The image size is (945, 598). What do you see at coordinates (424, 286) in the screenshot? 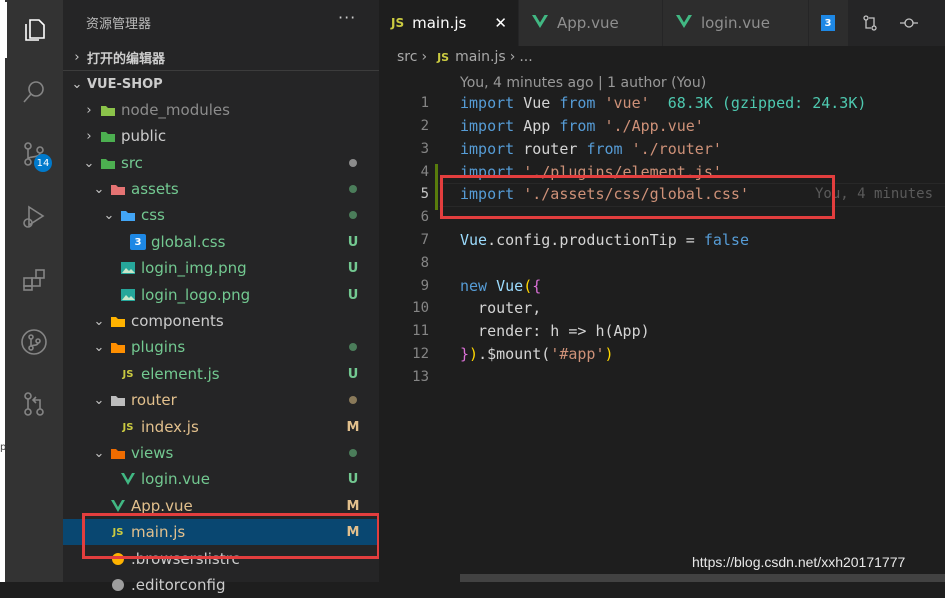
I see `line-number: 9` at bounding box center [424, 286].